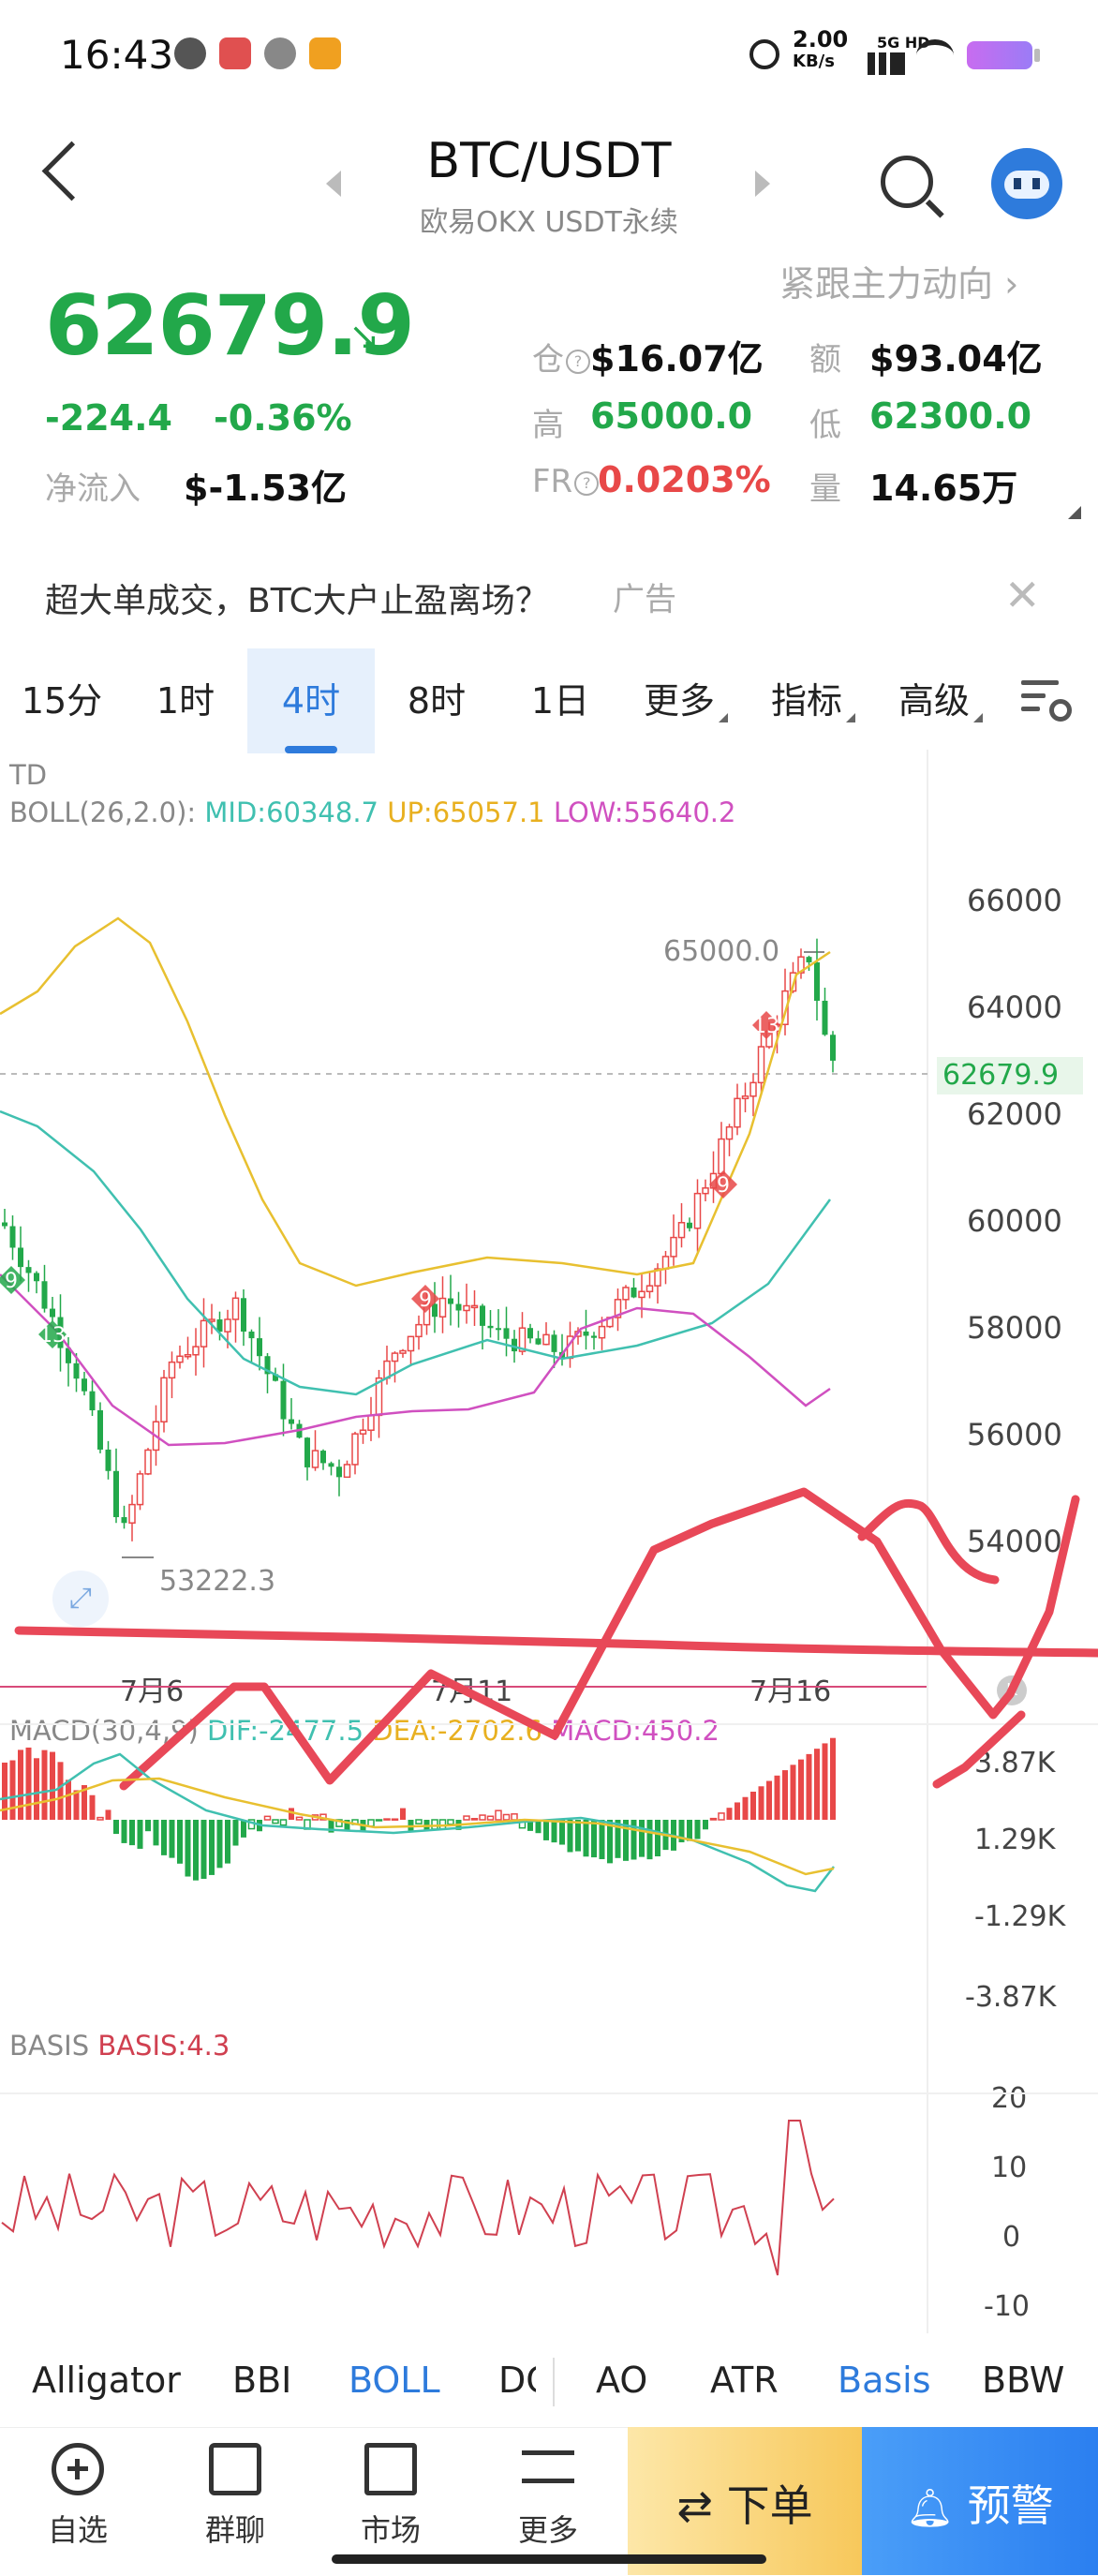  Describe the element at coordinates (898, 280) in the screenshot. I see `follow-main-force-link: 紧跟主力动向 ›` at that location.